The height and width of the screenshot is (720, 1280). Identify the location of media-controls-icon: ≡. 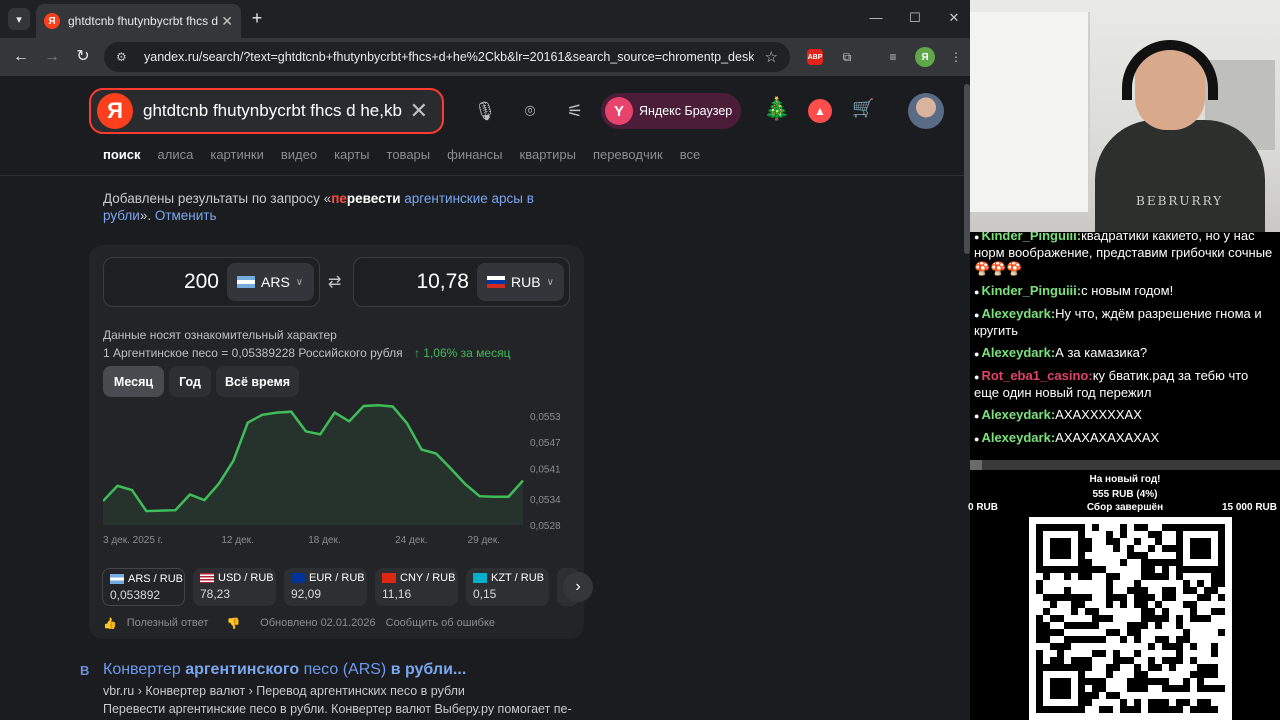
(893, 57).